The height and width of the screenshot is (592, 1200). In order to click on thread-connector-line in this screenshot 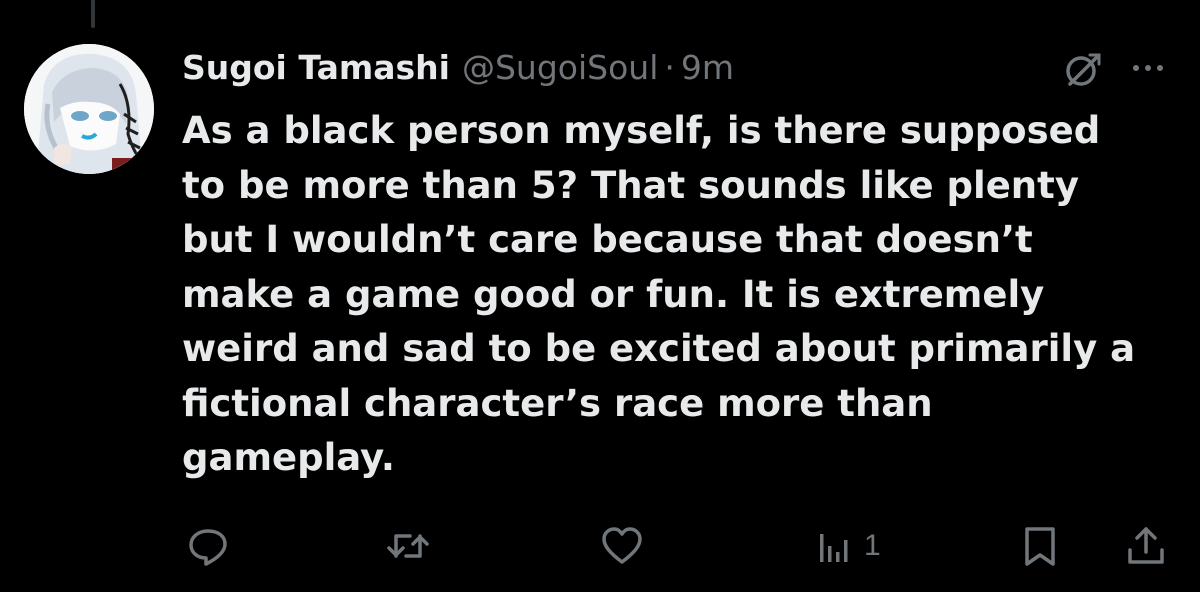, I will do `click(93, 14)`.